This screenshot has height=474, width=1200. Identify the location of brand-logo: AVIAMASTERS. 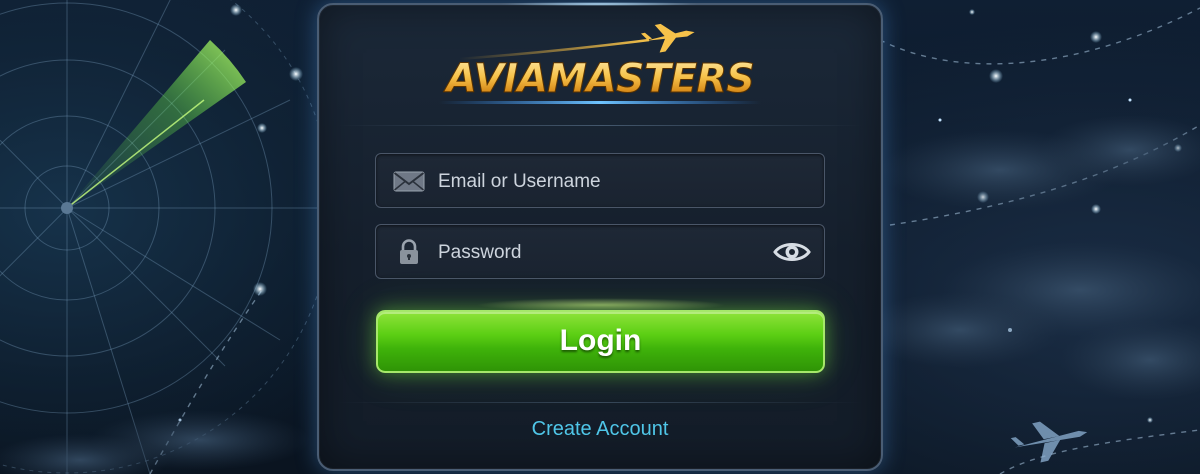
(600, 68).